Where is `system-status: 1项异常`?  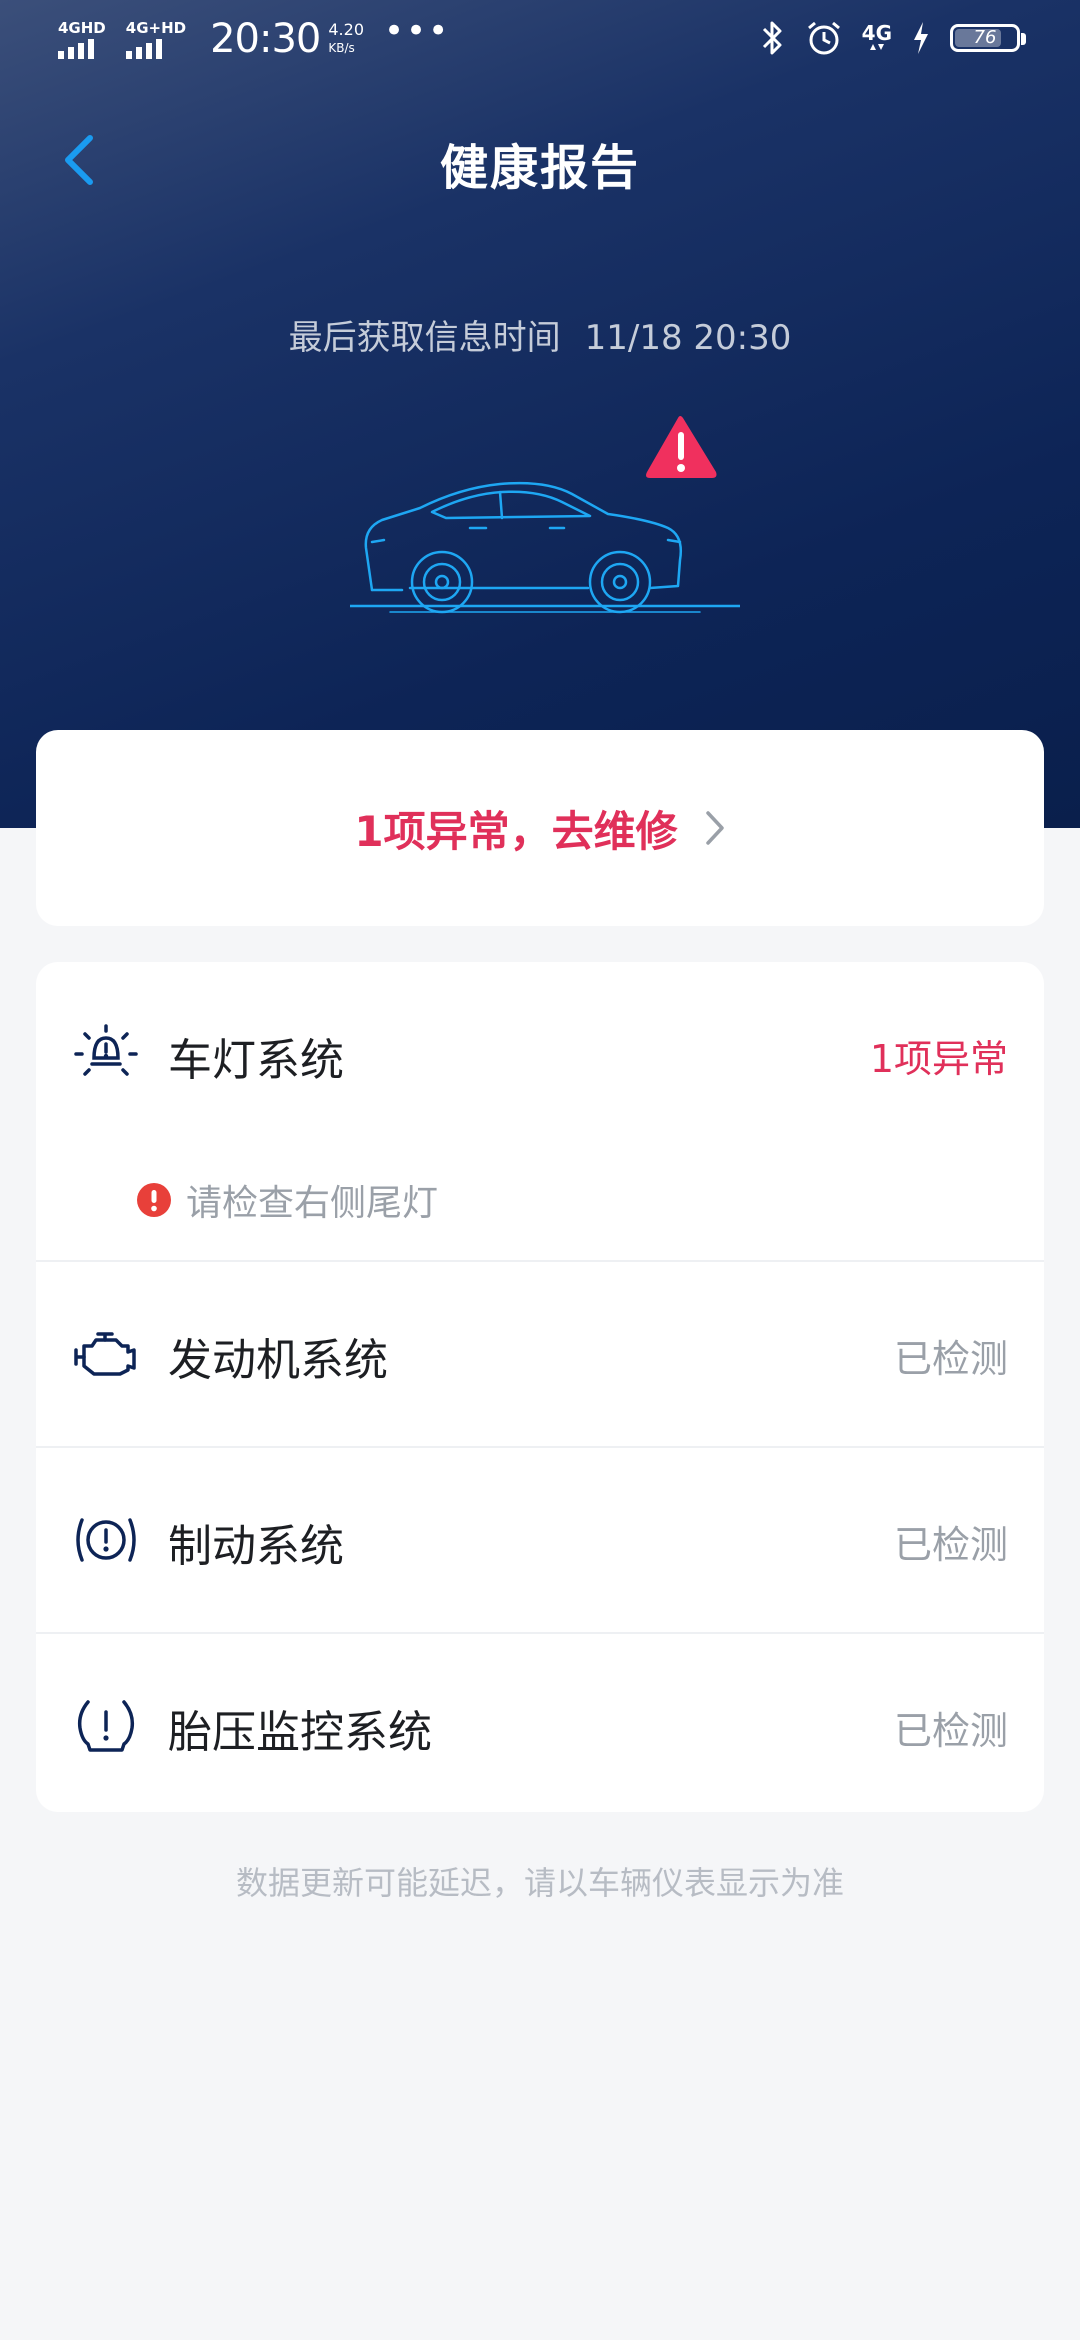 system-status: 1项异常 is located at coordinates (938, 1059).